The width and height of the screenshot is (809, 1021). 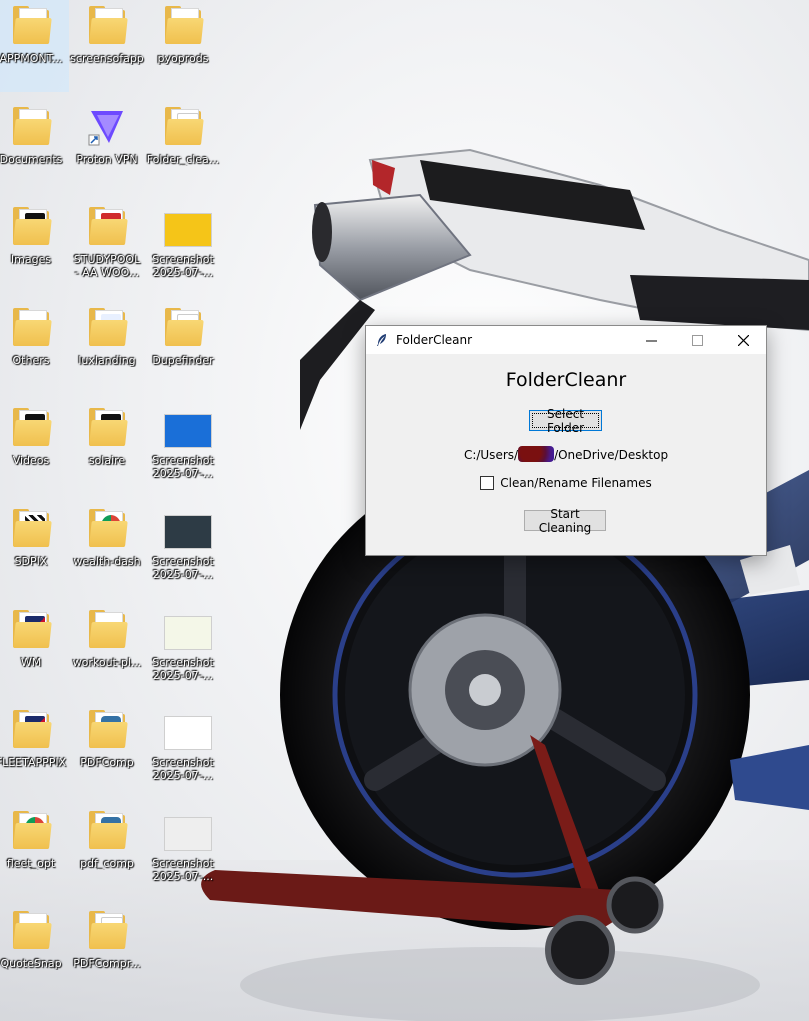 I want to click on close-icon, so click(x=743, y=340).